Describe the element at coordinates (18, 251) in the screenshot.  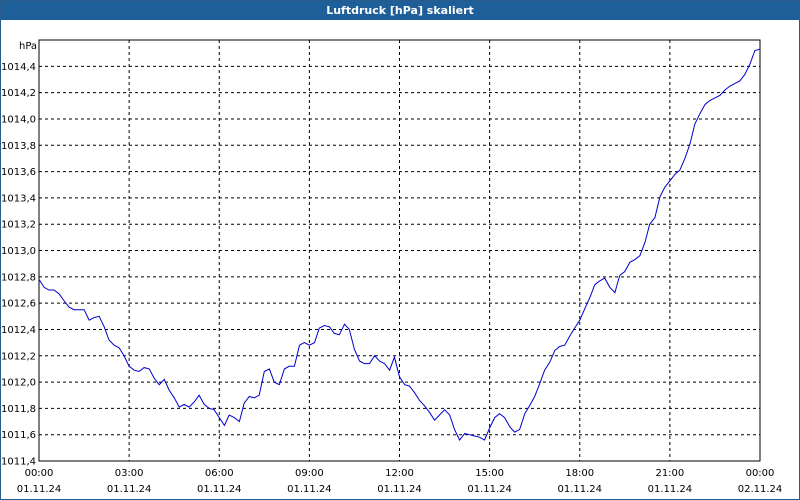
I see `y-tick-label: 1013,0` at that location.